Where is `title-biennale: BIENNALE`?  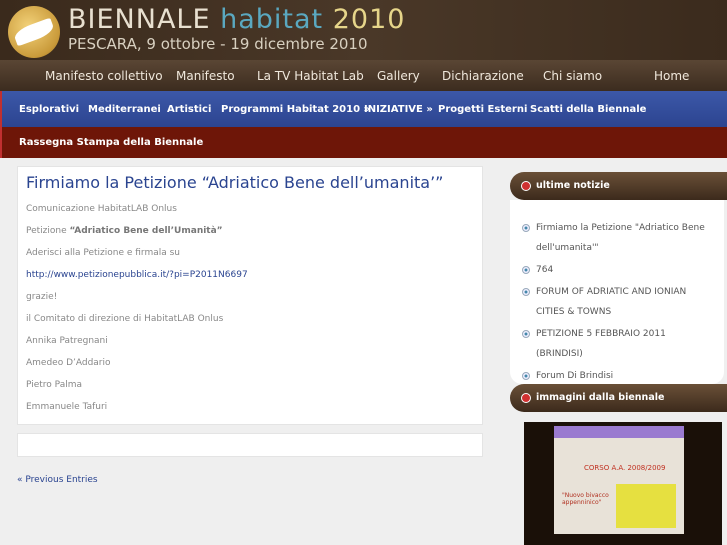
title-biennale: BIENNALE is located at coordinates (139, 19).